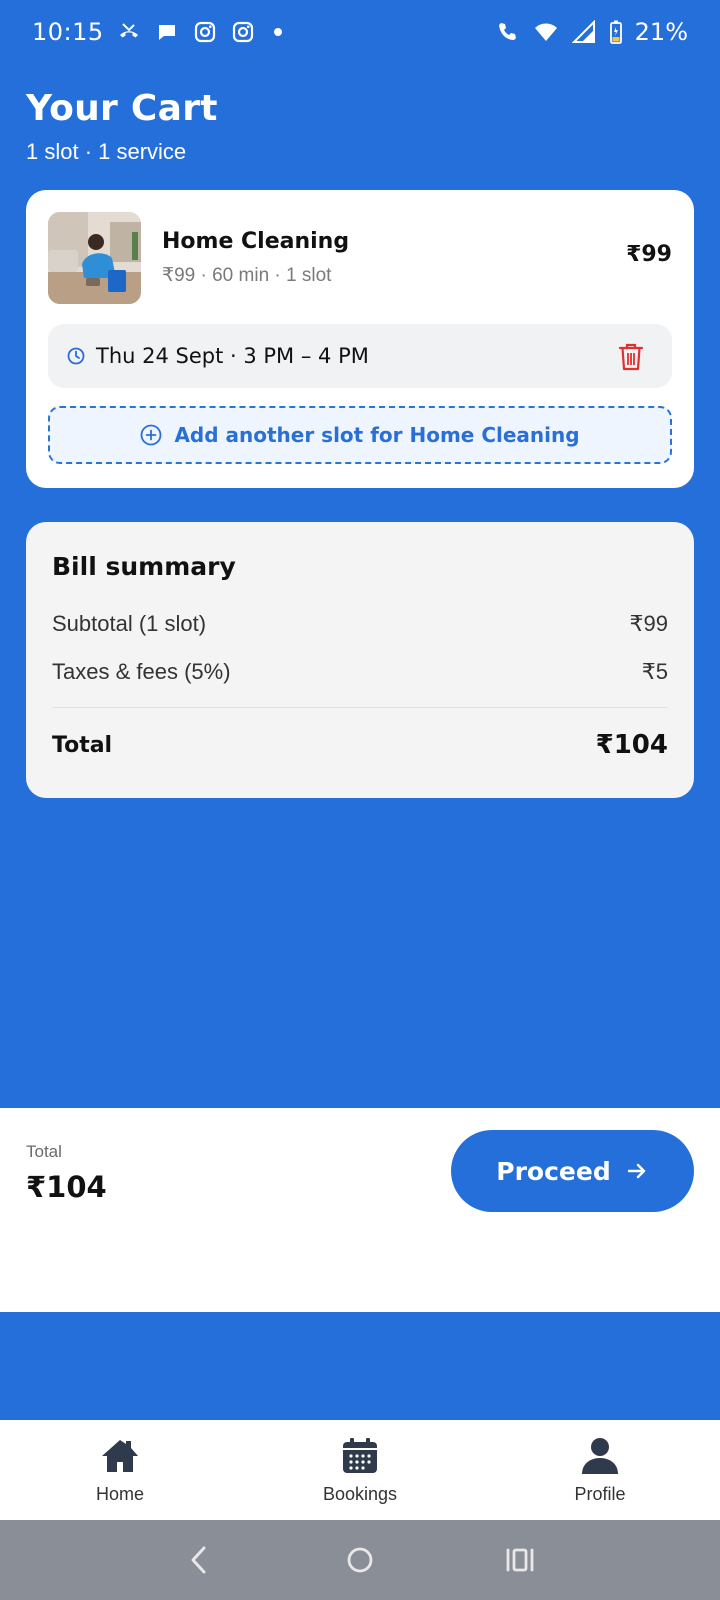 The width and height of the screenshot is (720, 1600). What do you see at coordinates (360, 258) in the screenshot?
I see `service-row: Home Cleaning ₹99 · 60 min · 1 slot ₹99` at bounding box center [360, 258].